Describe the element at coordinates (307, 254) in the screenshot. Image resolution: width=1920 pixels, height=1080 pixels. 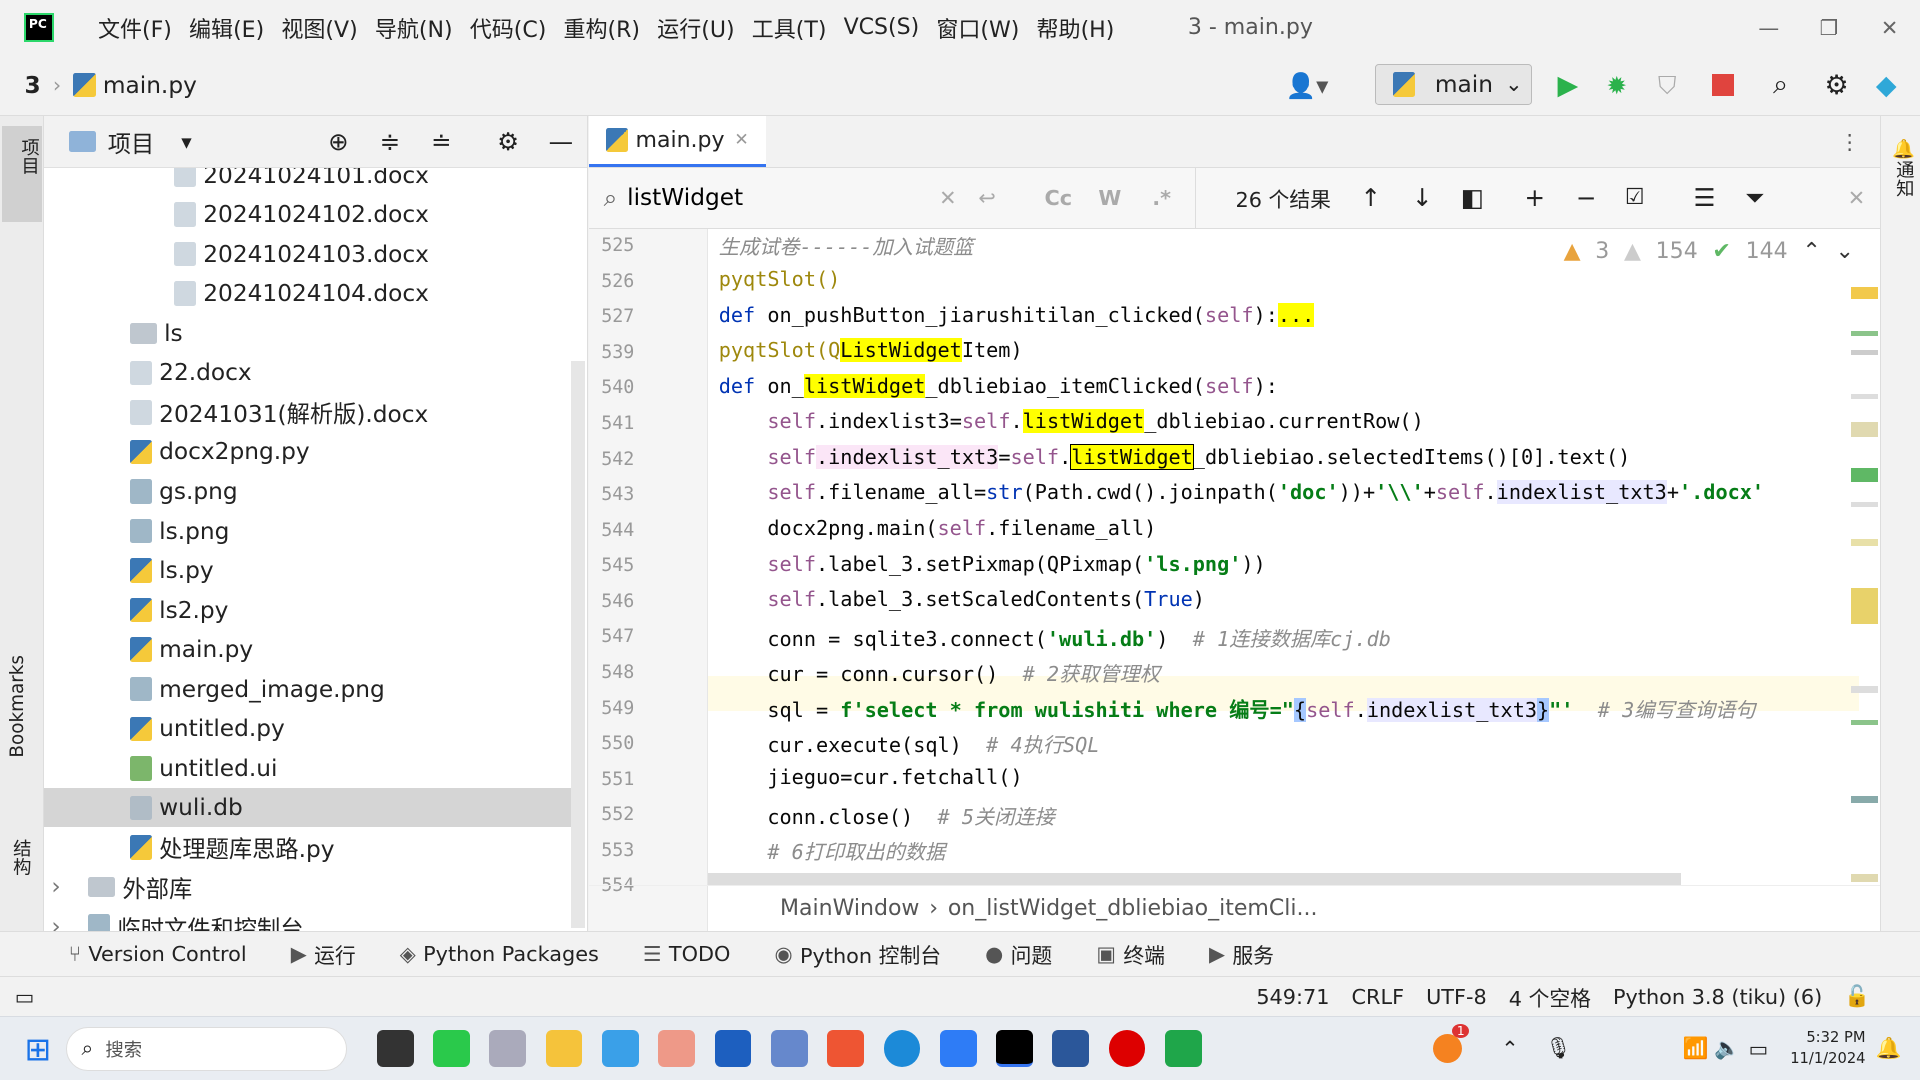
I see `tree-item: 20241024103.docx` at that location.